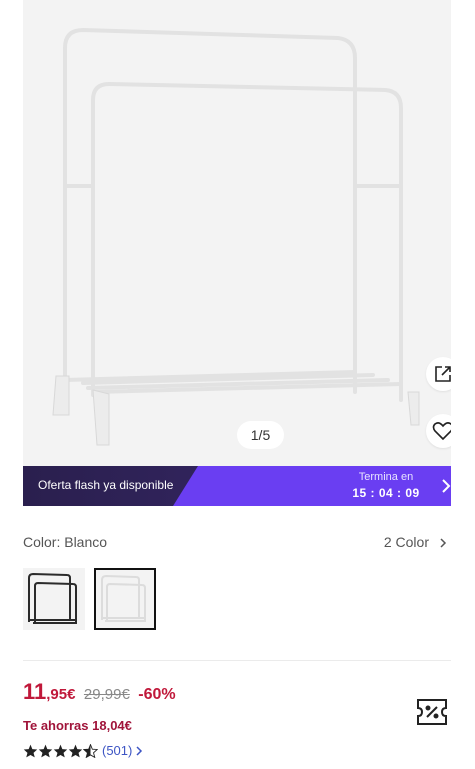  What do you see at coordinates (441, 431) in the screenshot?
I see `heart-icon` at bounding box center [441, 431].